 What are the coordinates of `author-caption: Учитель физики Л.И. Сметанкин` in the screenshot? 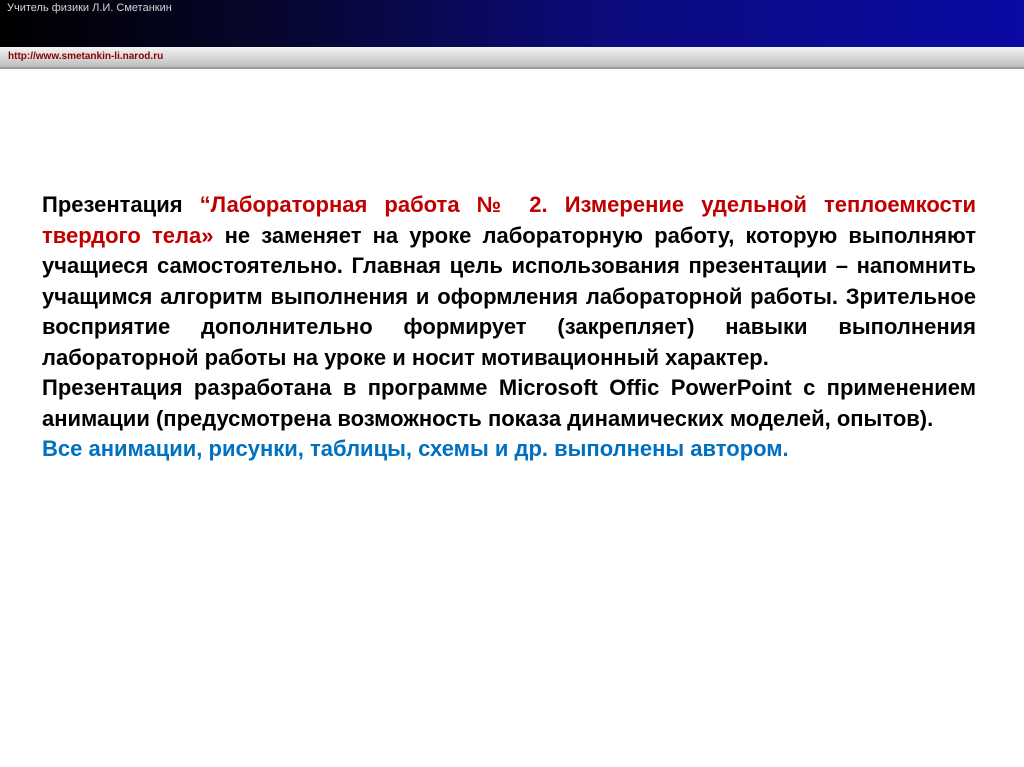 It's located at (89, 8).